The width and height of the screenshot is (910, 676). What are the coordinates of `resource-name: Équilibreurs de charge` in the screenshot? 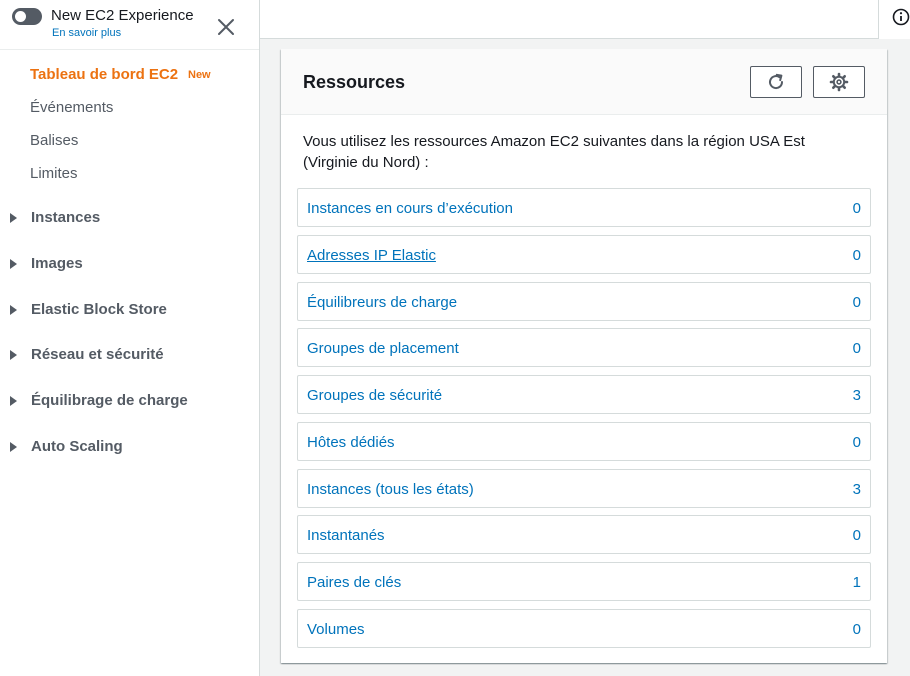 It's located at (382, 302).